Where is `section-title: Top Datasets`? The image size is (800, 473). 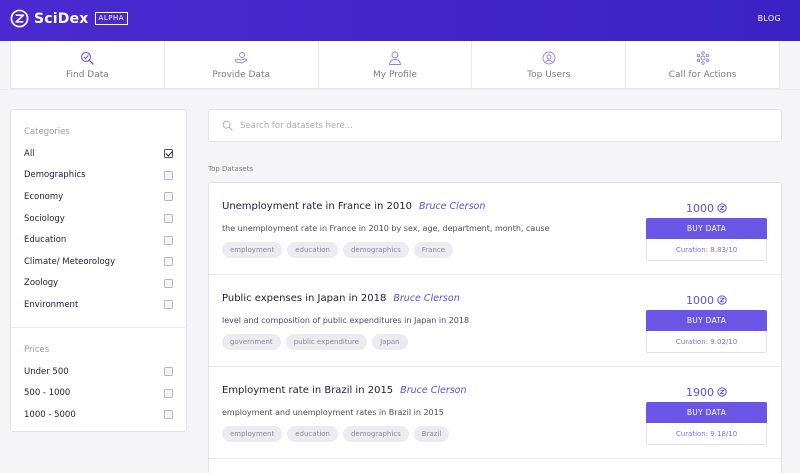
section-title: Top Datasets is located at coordinates (231, 169).